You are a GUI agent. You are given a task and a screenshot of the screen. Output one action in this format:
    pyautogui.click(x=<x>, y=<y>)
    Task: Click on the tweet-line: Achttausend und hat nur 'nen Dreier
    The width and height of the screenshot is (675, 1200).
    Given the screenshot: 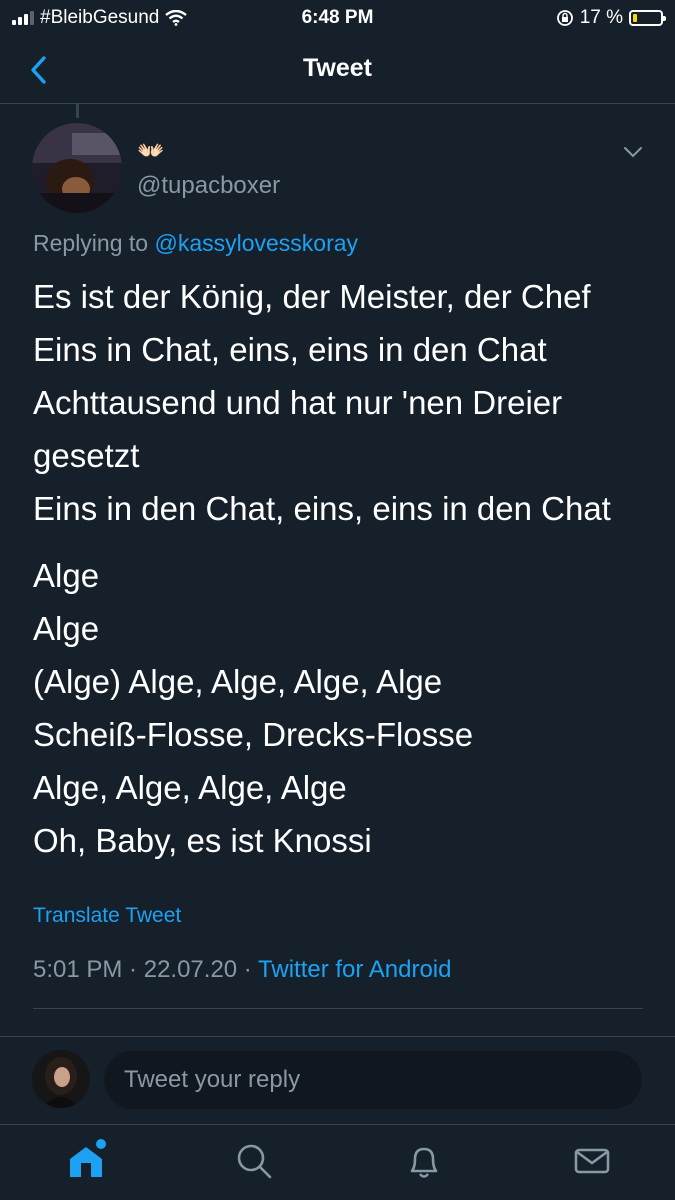 What is the action you would take?
    pyautogui.click(x=298, y=402)
    